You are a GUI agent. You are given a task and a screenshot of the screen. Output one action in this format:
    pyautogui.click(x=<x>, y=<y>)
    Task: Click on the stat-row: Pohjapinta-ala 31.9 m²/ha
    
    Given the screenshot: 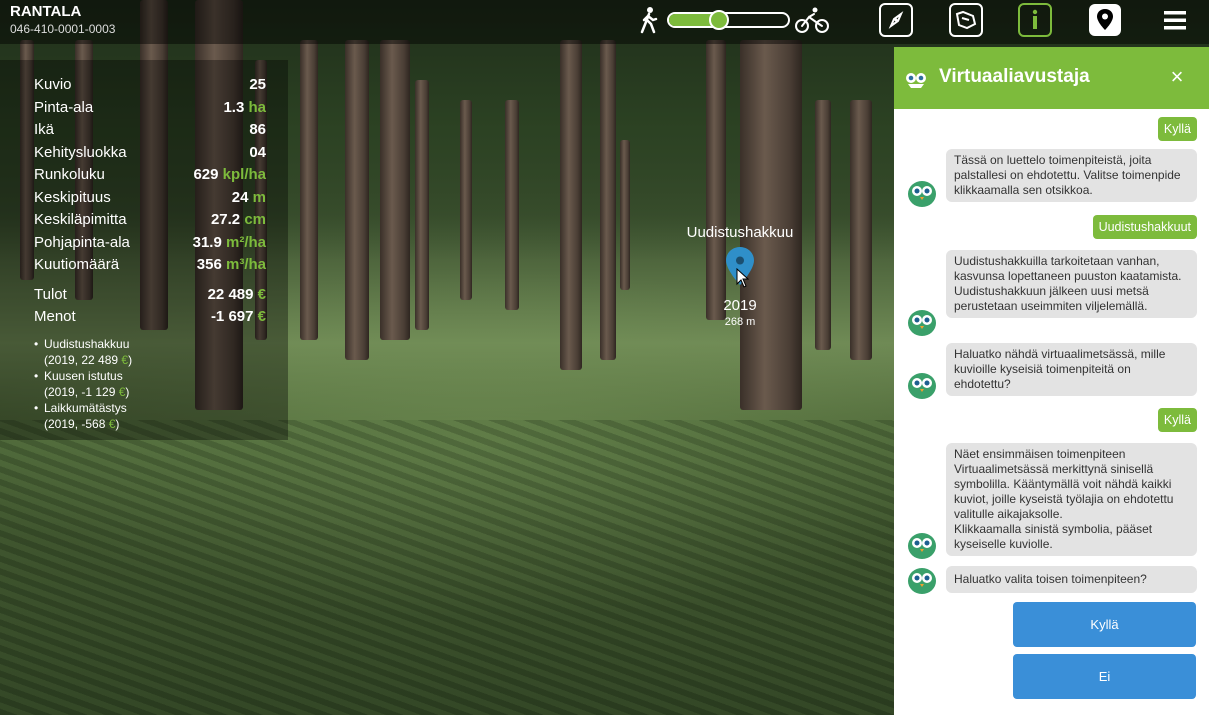 What is the action you would take?
    pyautogui.click(x=150, y=242)
    